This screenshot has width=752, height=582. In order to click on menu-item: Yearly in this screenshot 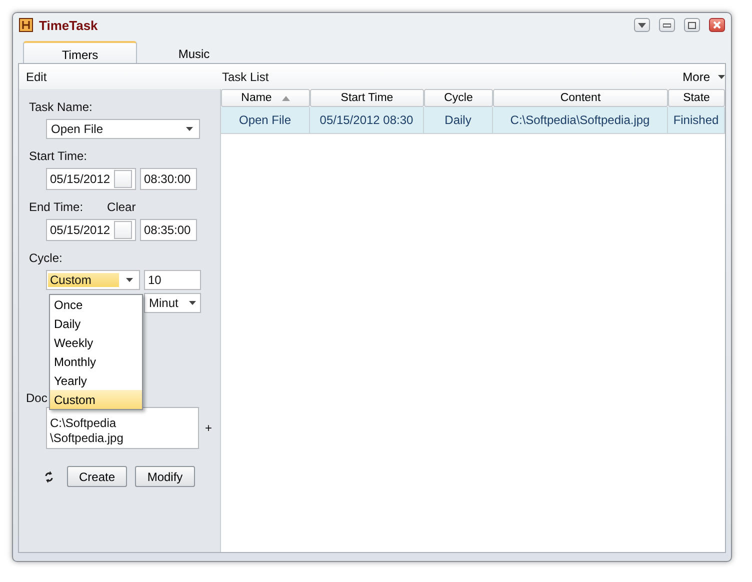, I will do `click(96, 380)`.